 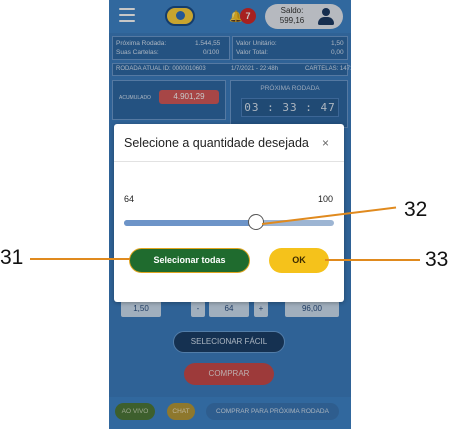 What do you see at coordinates (129, 199) in the screenshot?
I see `range-min-label: 64` at bounding box center [129, 199].